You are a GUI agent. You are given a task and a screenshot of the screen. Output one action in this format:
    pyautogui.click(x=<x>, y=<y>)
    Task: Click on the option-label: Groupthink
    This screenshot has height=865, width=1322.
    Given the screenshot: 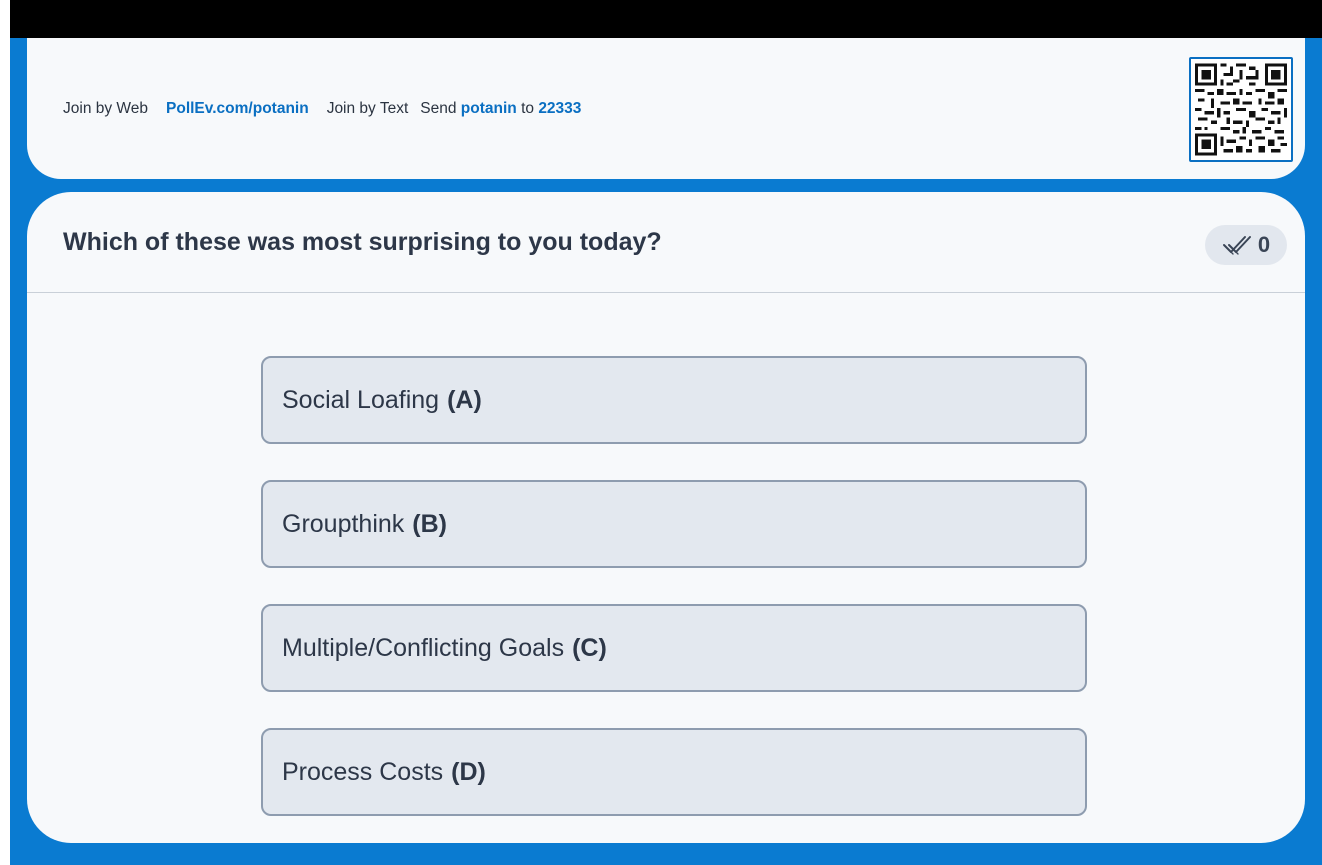 What is the action you would take?
    pyautogui.click(x=343, y=523)
    